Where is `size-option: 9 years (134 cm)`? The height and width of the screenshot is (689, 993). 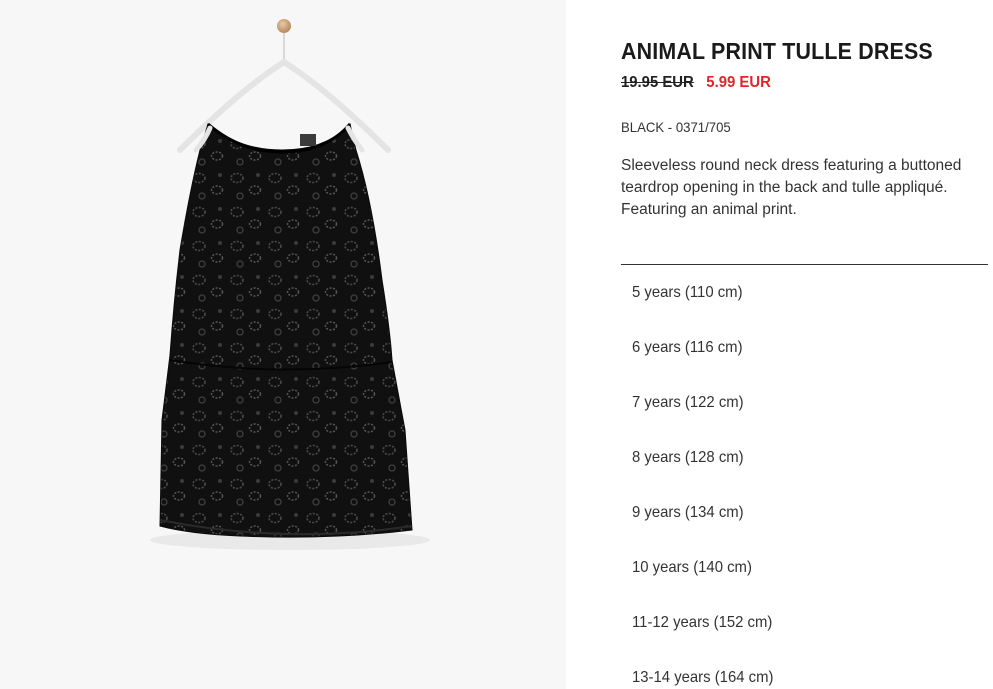 size-option: 9 years (134 cm) is located at coordinates (804, 512).